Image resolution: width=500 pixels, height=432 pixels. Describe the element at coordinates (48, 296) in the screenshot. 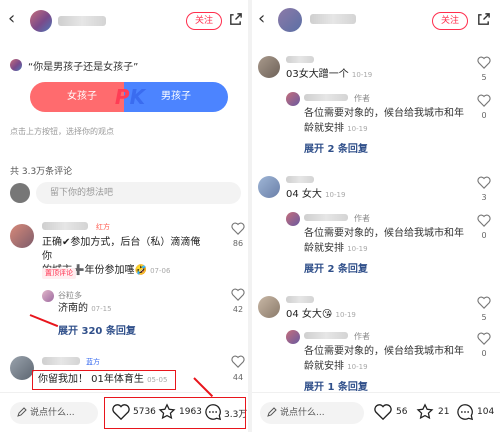

I see `reply-avatar` at that location.